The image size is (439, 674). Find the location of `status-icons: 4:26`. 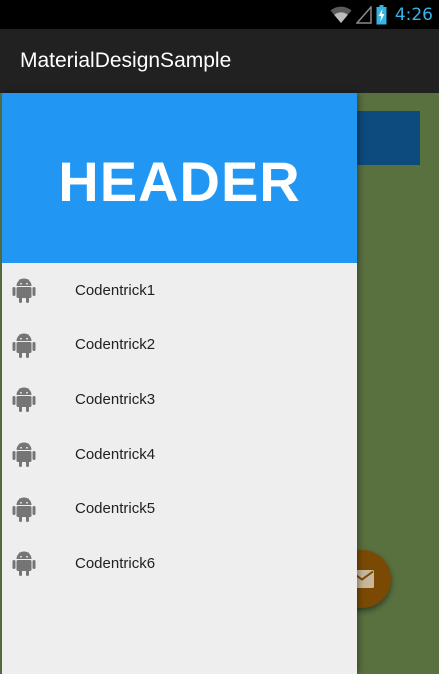

status-icons: 4:26 is located at coordinates (381, 15).